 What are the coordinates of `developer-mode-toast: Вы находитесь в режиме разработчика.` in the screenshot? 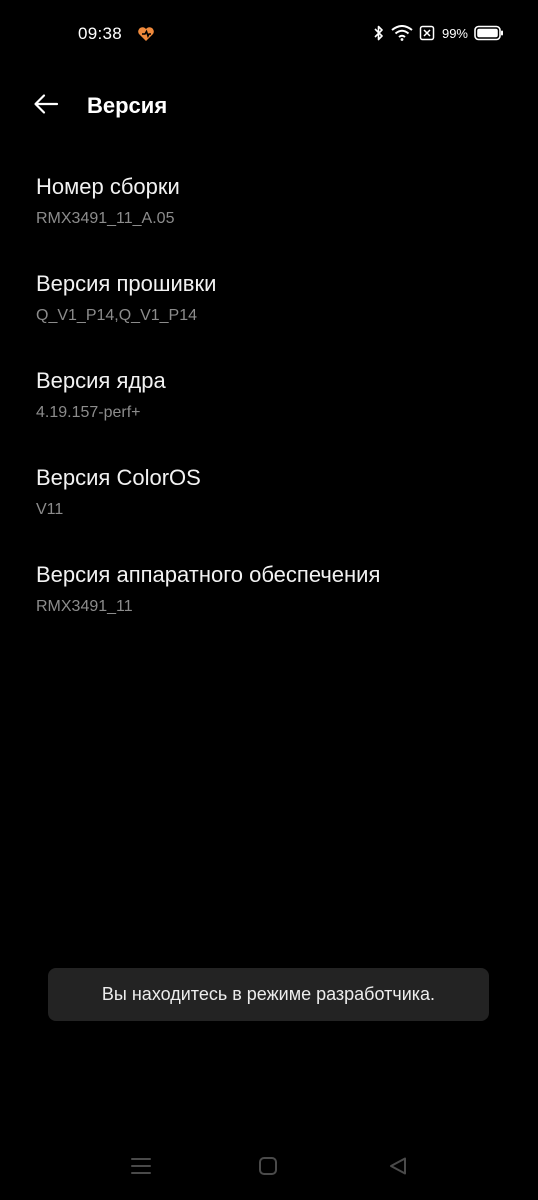 It's located at (268, 994).